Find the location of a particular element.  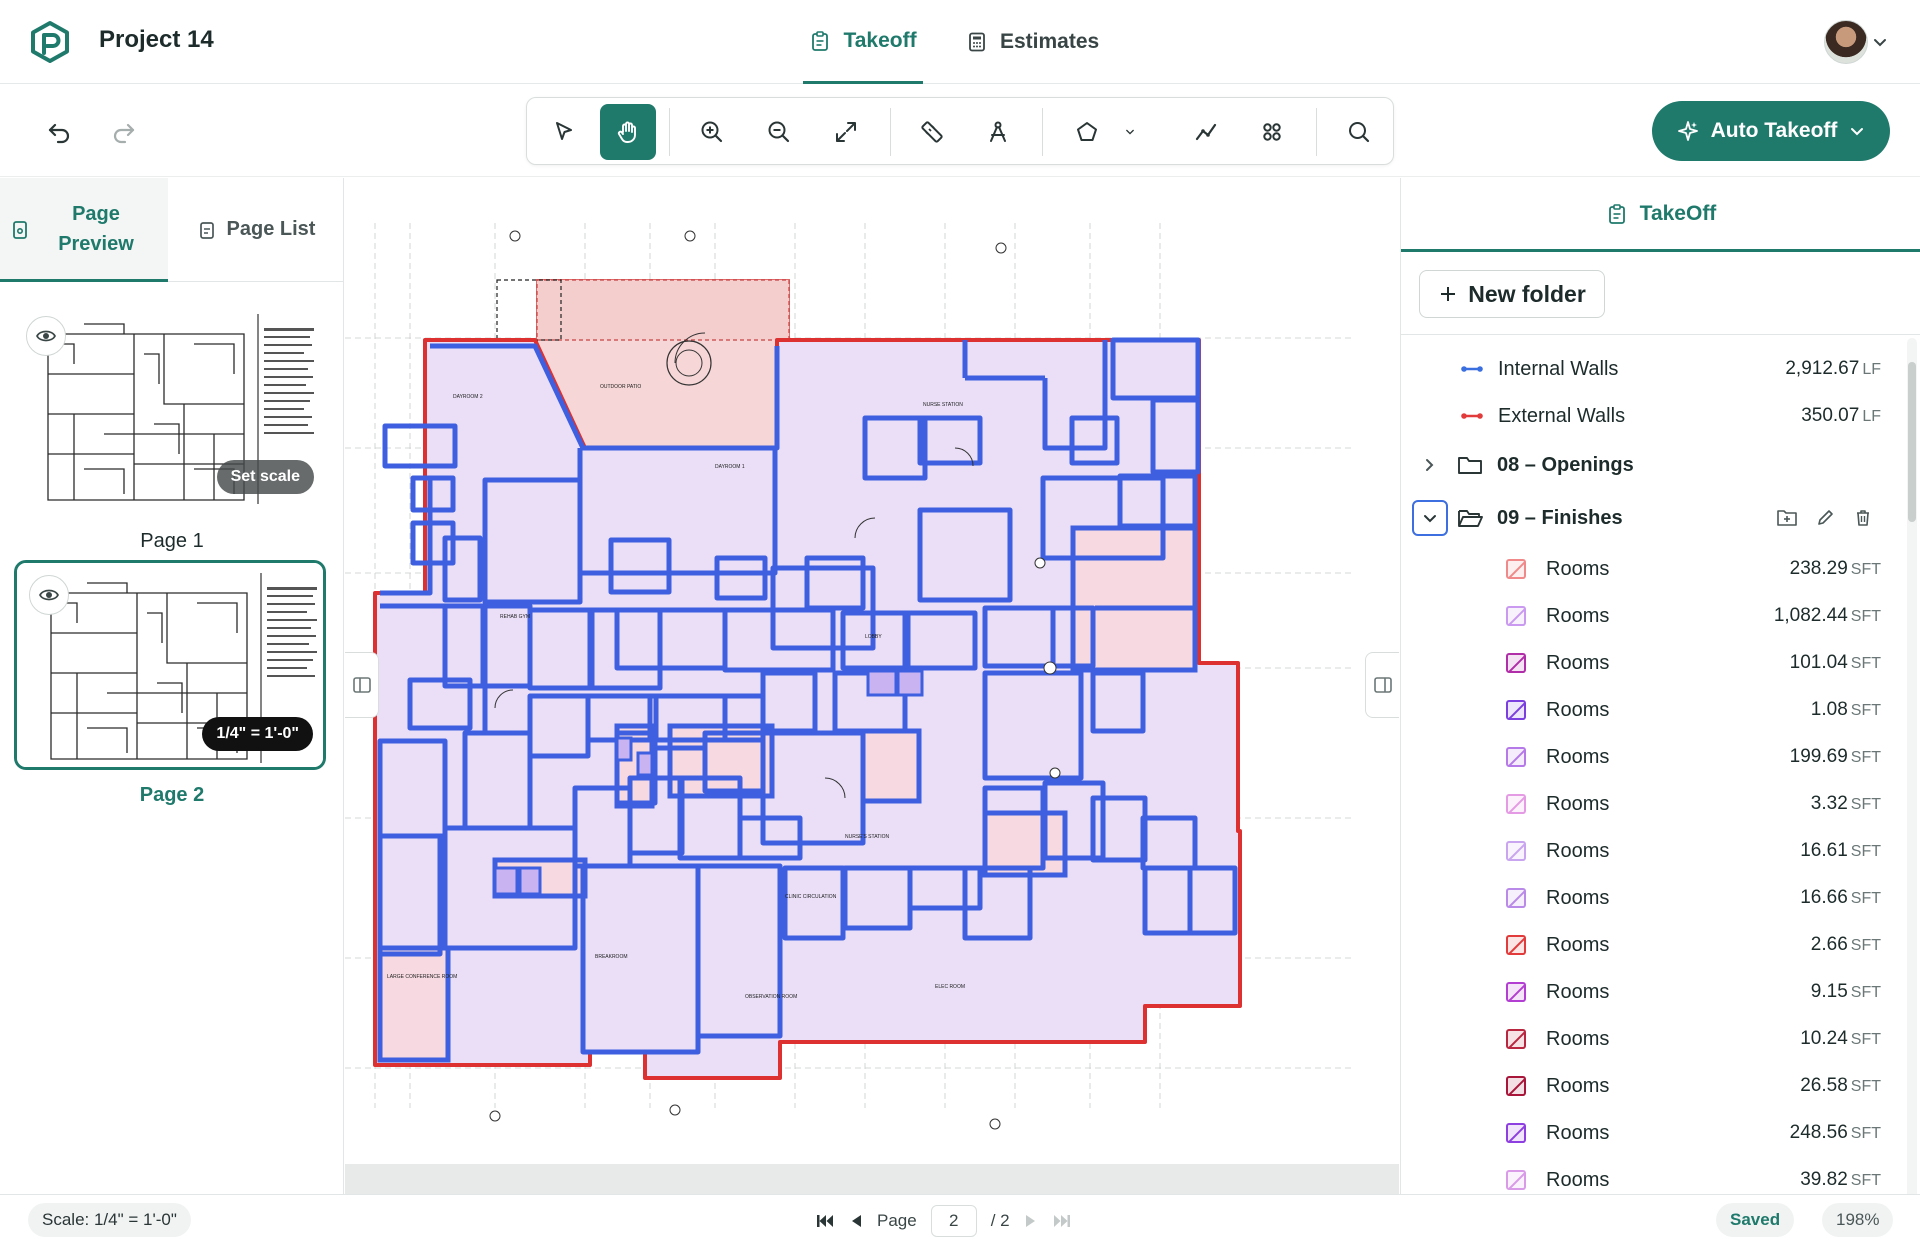

takeoff-item-room: Rooms 1,082.44 SFT is located at coordinates (1651, 616).